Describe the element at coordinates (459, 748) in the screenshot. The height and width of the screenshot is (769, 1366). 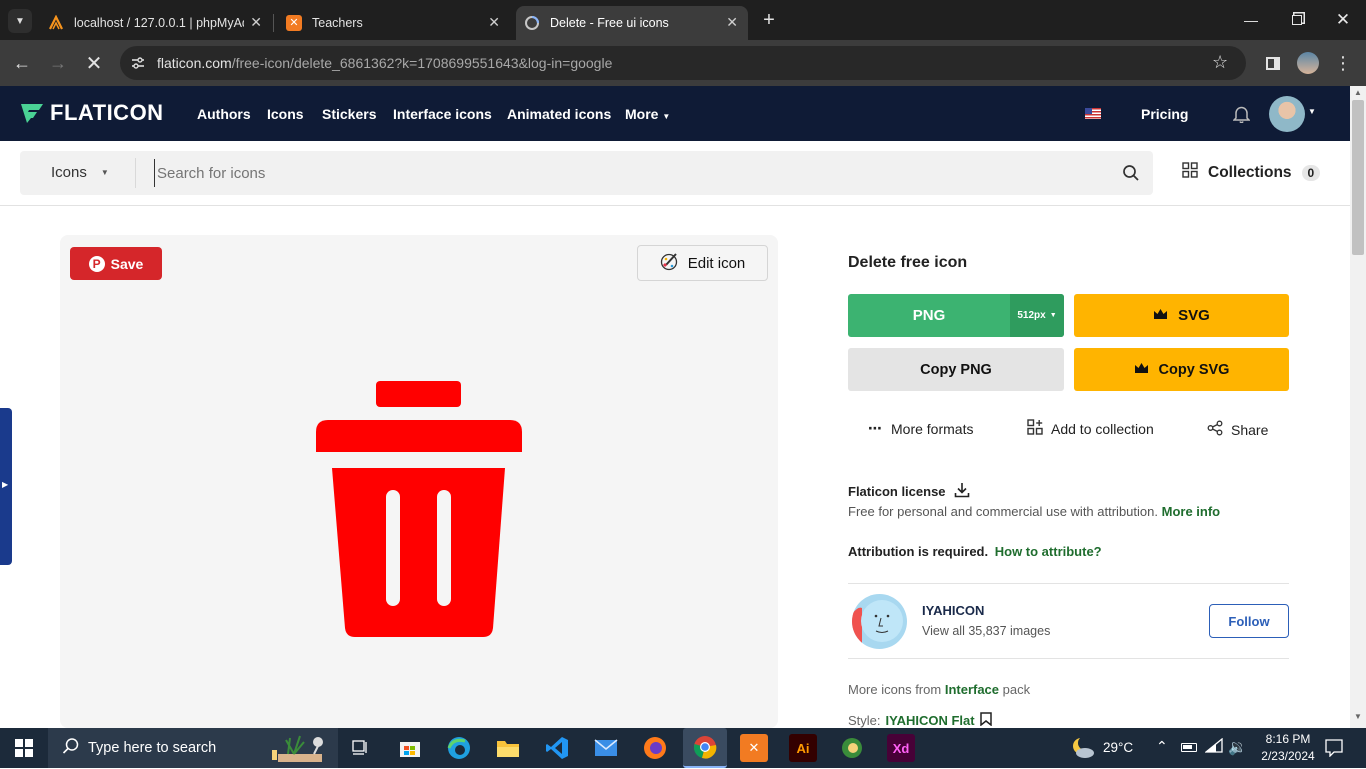
I see `edge-browser-icon` at that location.